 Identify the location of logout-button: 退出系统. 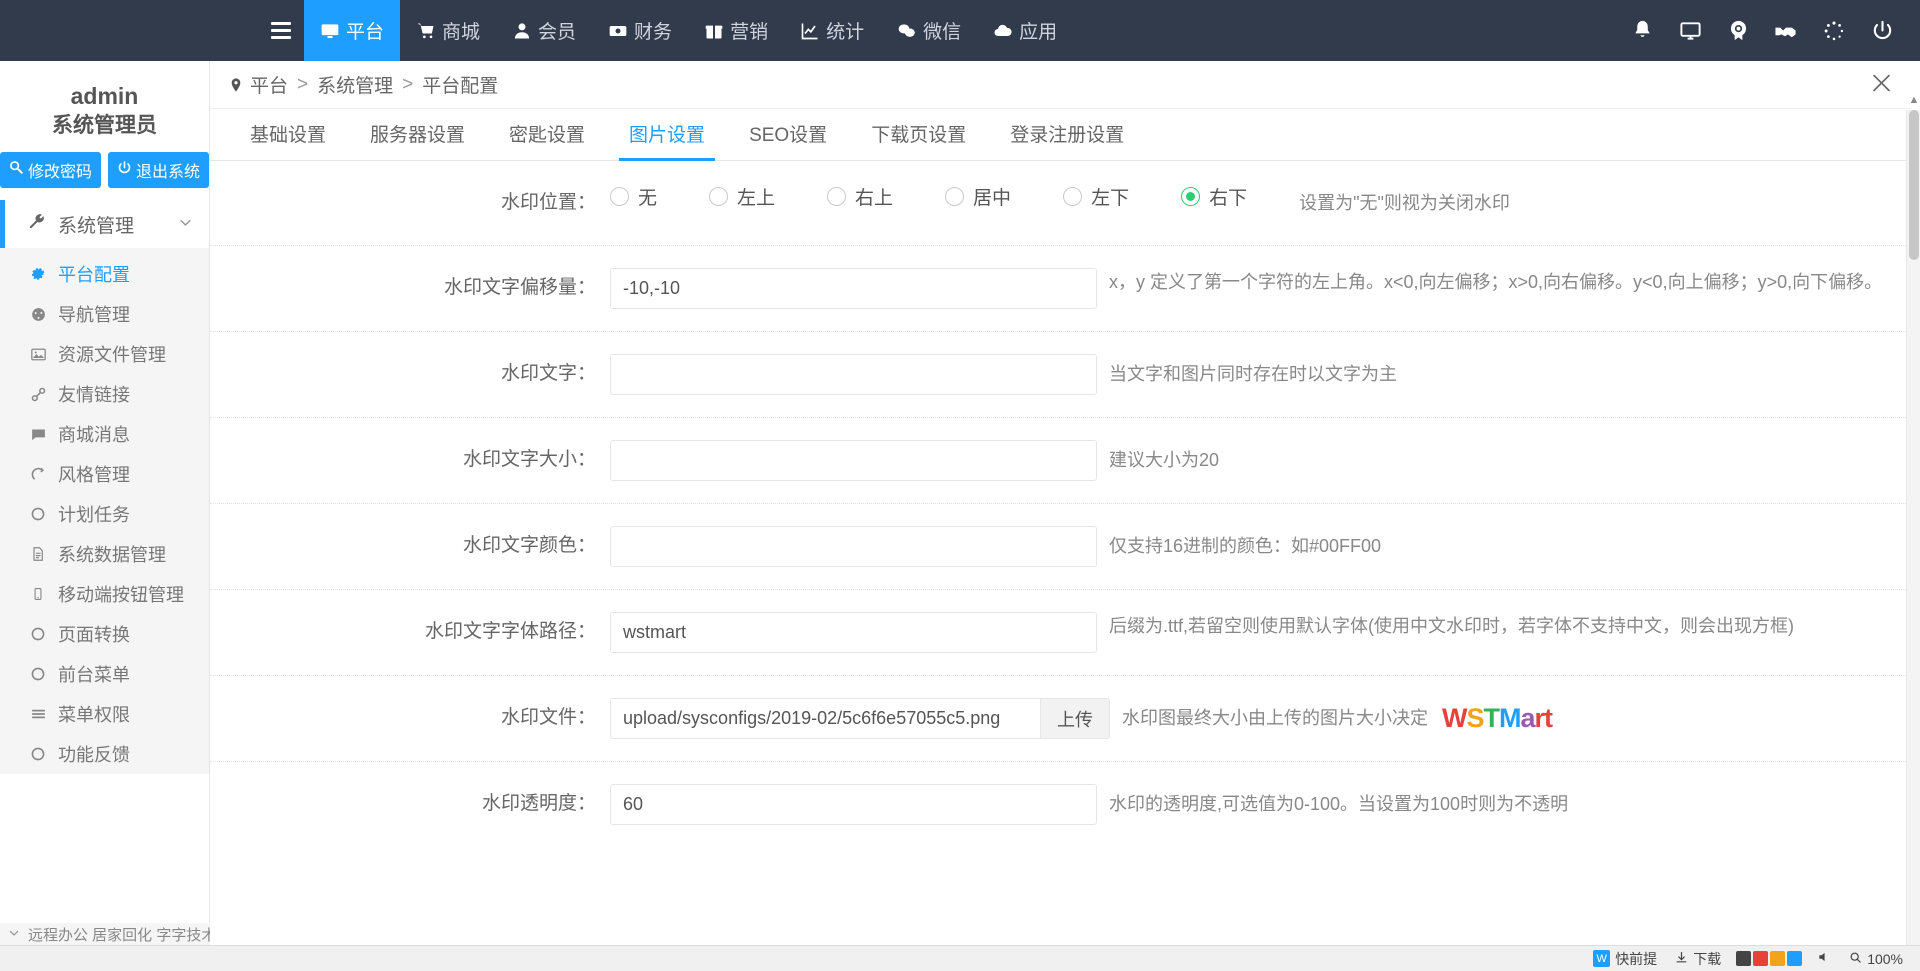
(158, 170).